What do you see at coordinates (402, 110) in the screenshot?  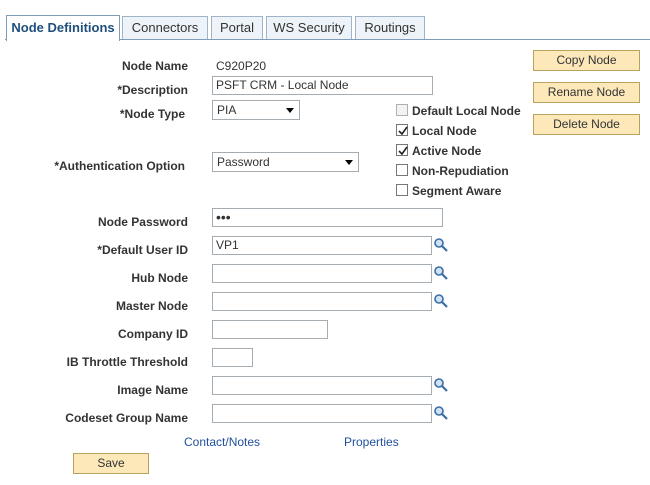 I see `default-local-node-checkbox` at bounding box center [402, 110].